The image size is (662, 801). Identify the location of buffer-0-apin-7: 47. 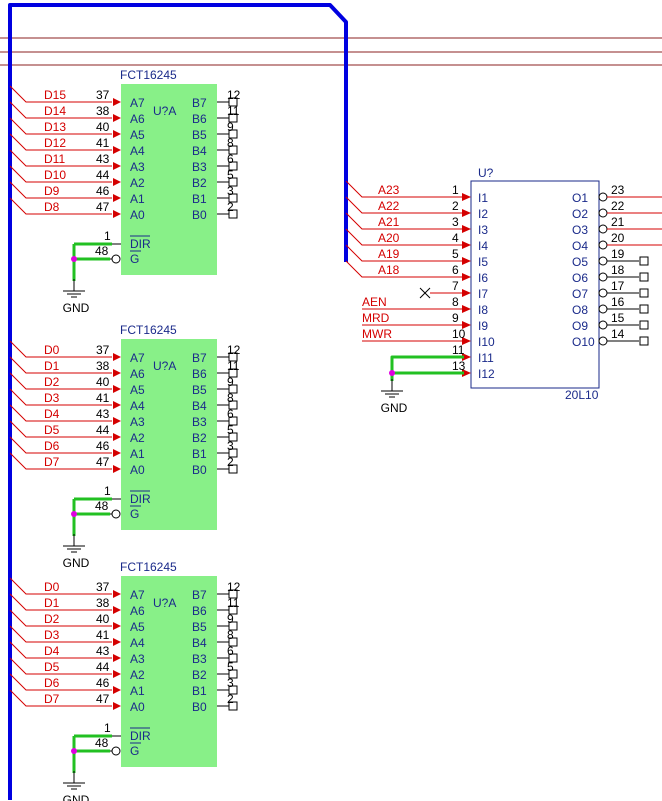
(103, 207).